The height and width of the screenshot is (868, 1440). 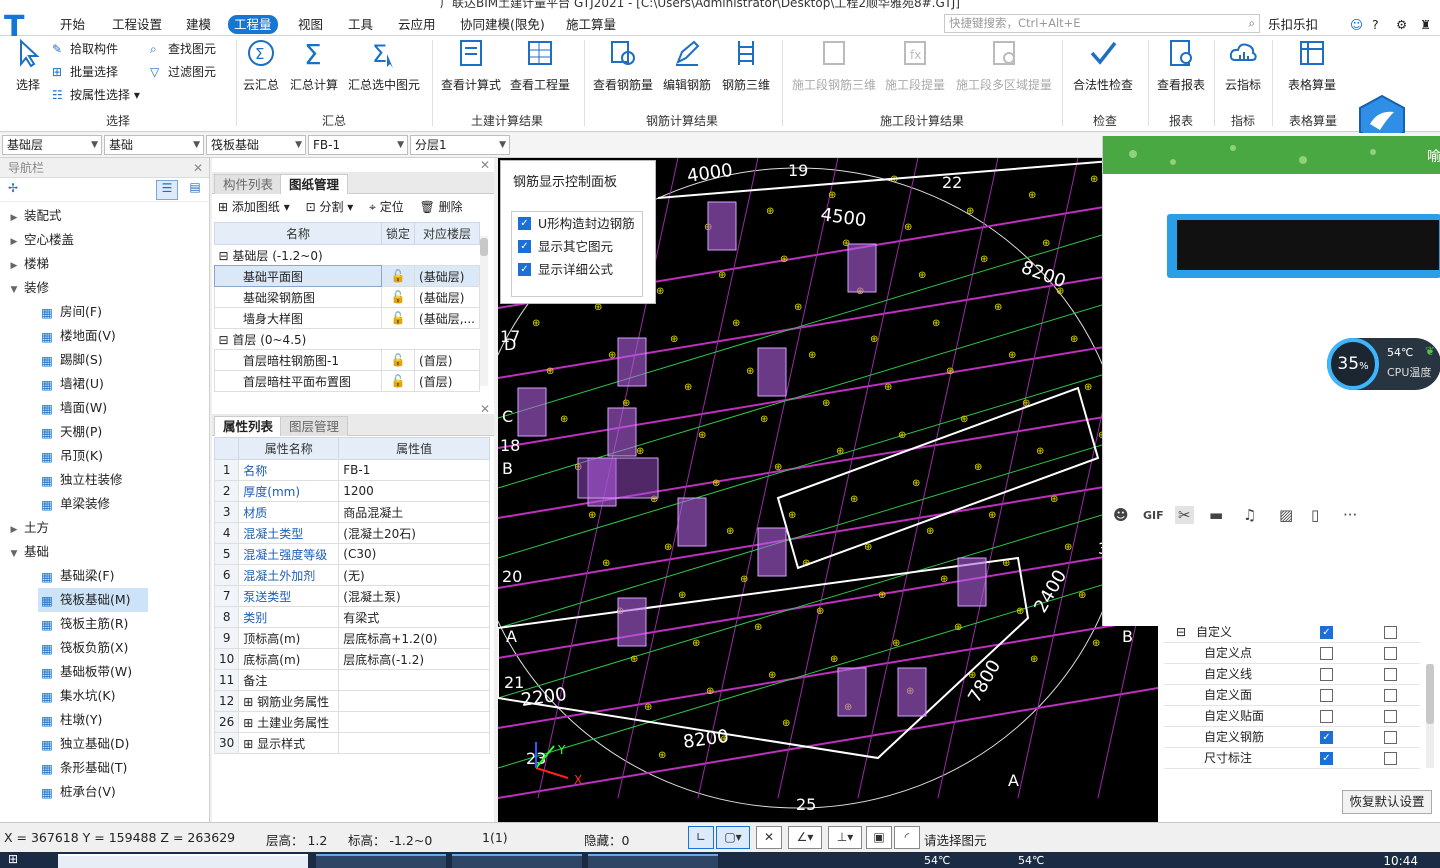 What do you see at coordinates (72, 24) in the screenshot?
I see `menu-start: 开始` at bounding box center [72, 24].